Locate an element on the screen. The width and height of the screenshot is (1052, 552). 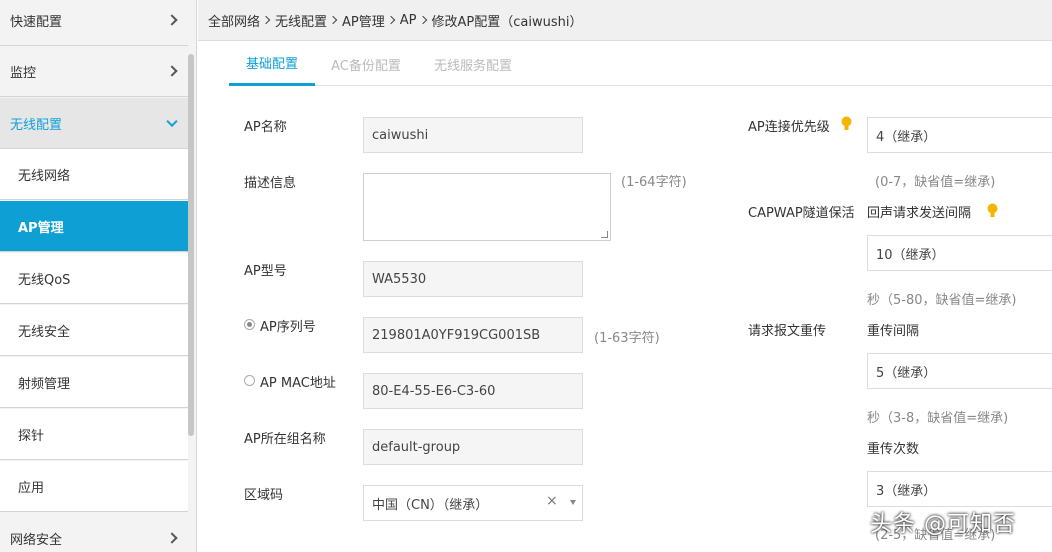
ap-name-label: AP名称 is located at coordinates (265, 127).